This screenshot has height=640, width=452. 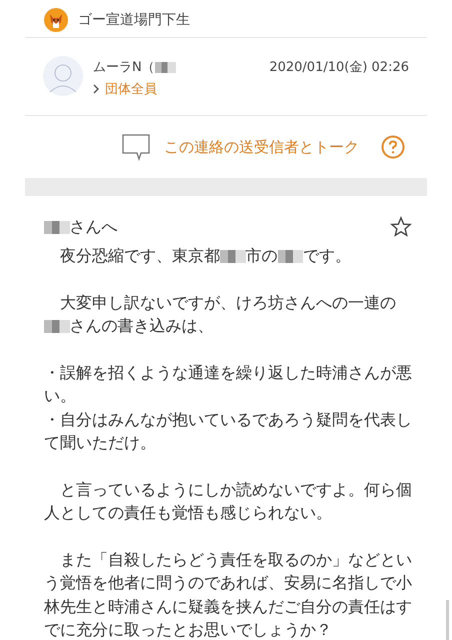 I want to click on scrollbar, so click(x=447, y=620).